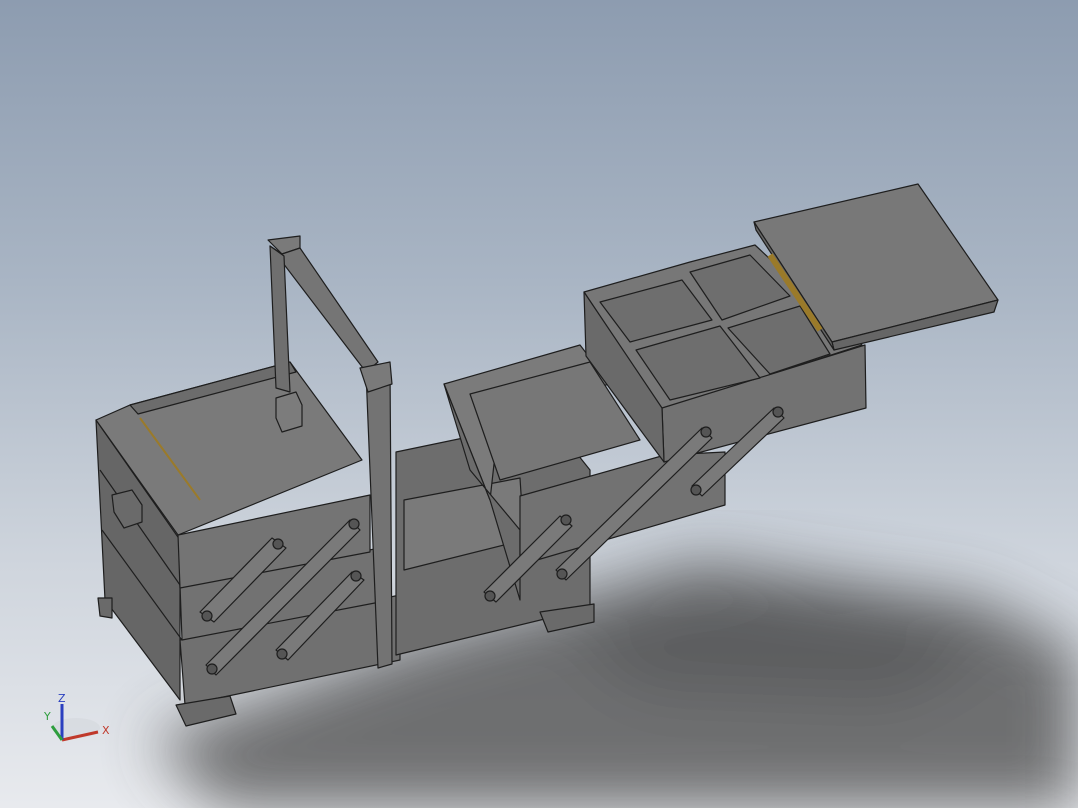 This screenshot has width=1078, height=808. What do you see at coordinates (106, 730) in the screenshot?
I see `x-axis-label: X` at bounding box center [106, 730].